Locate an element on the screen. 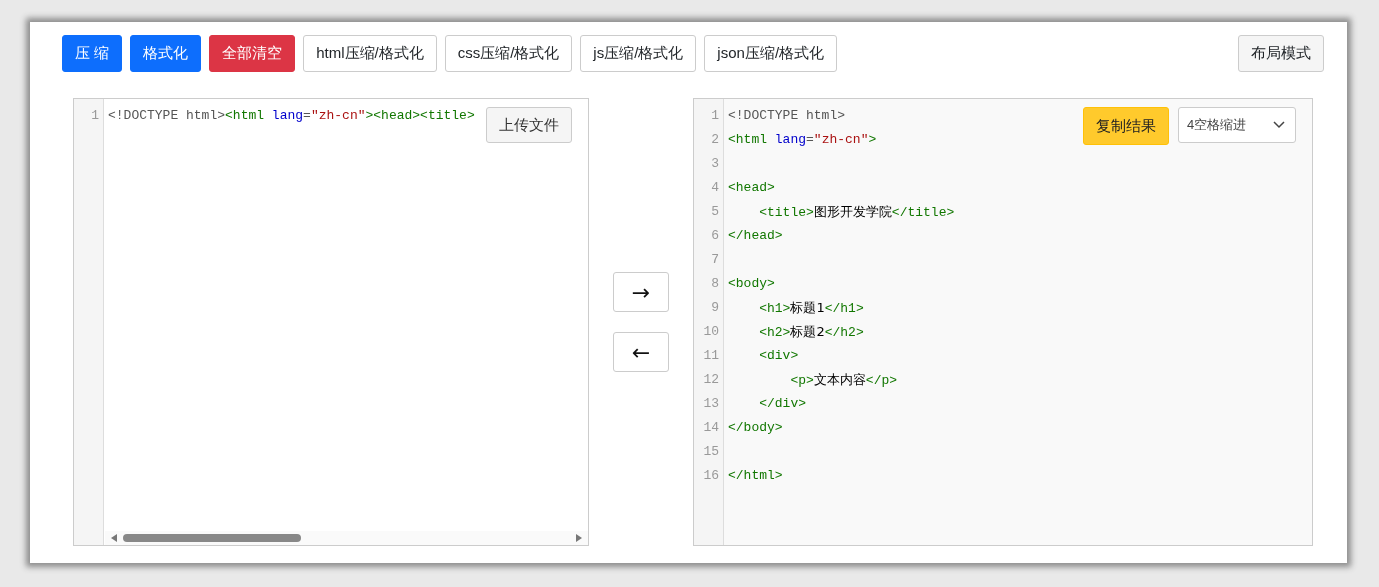 The height and width of the screenshot is (587, 1379). indent-select: 4空格缩进 is located at coordinates (1237, 125).